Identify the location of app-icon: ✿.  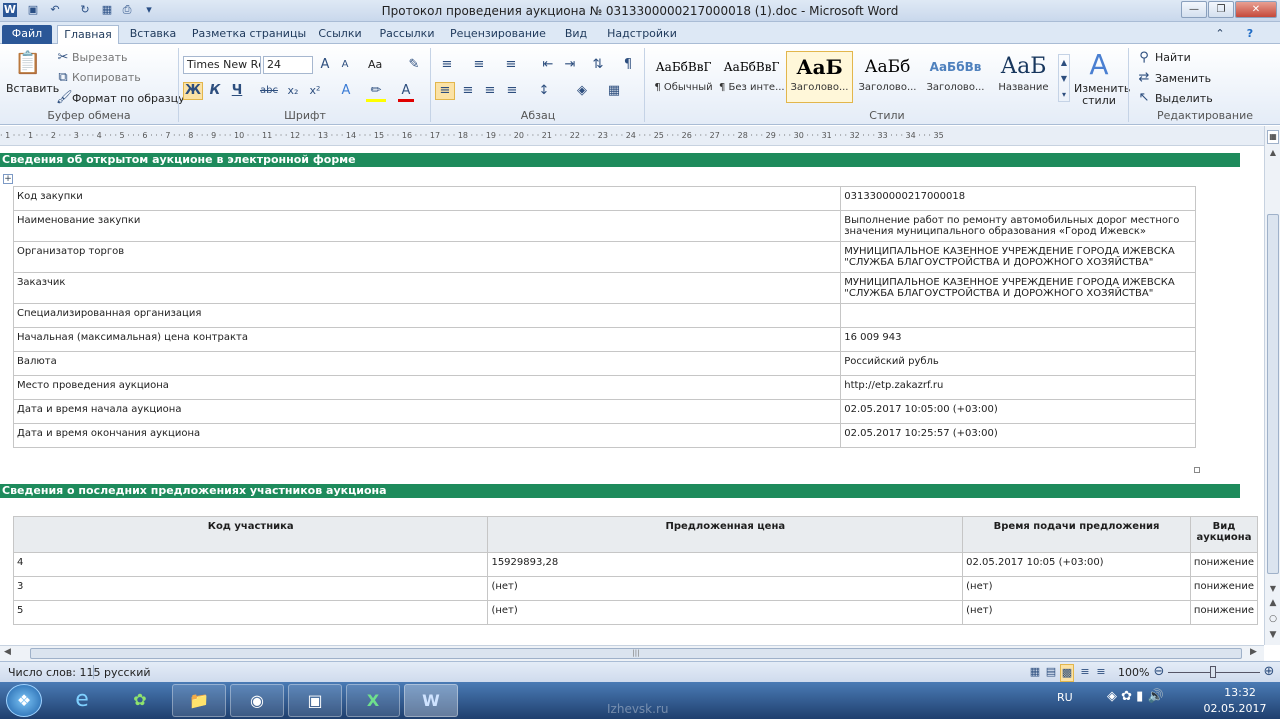
(140, 700).